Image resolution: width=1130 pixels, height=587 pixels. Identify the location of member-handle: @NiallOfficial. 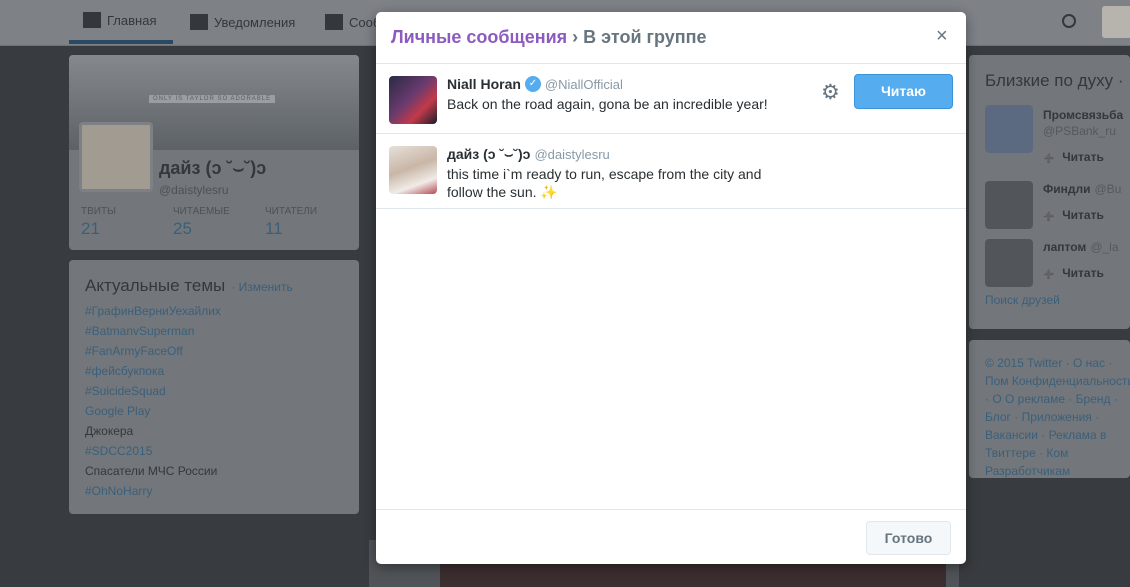
(583, 84).